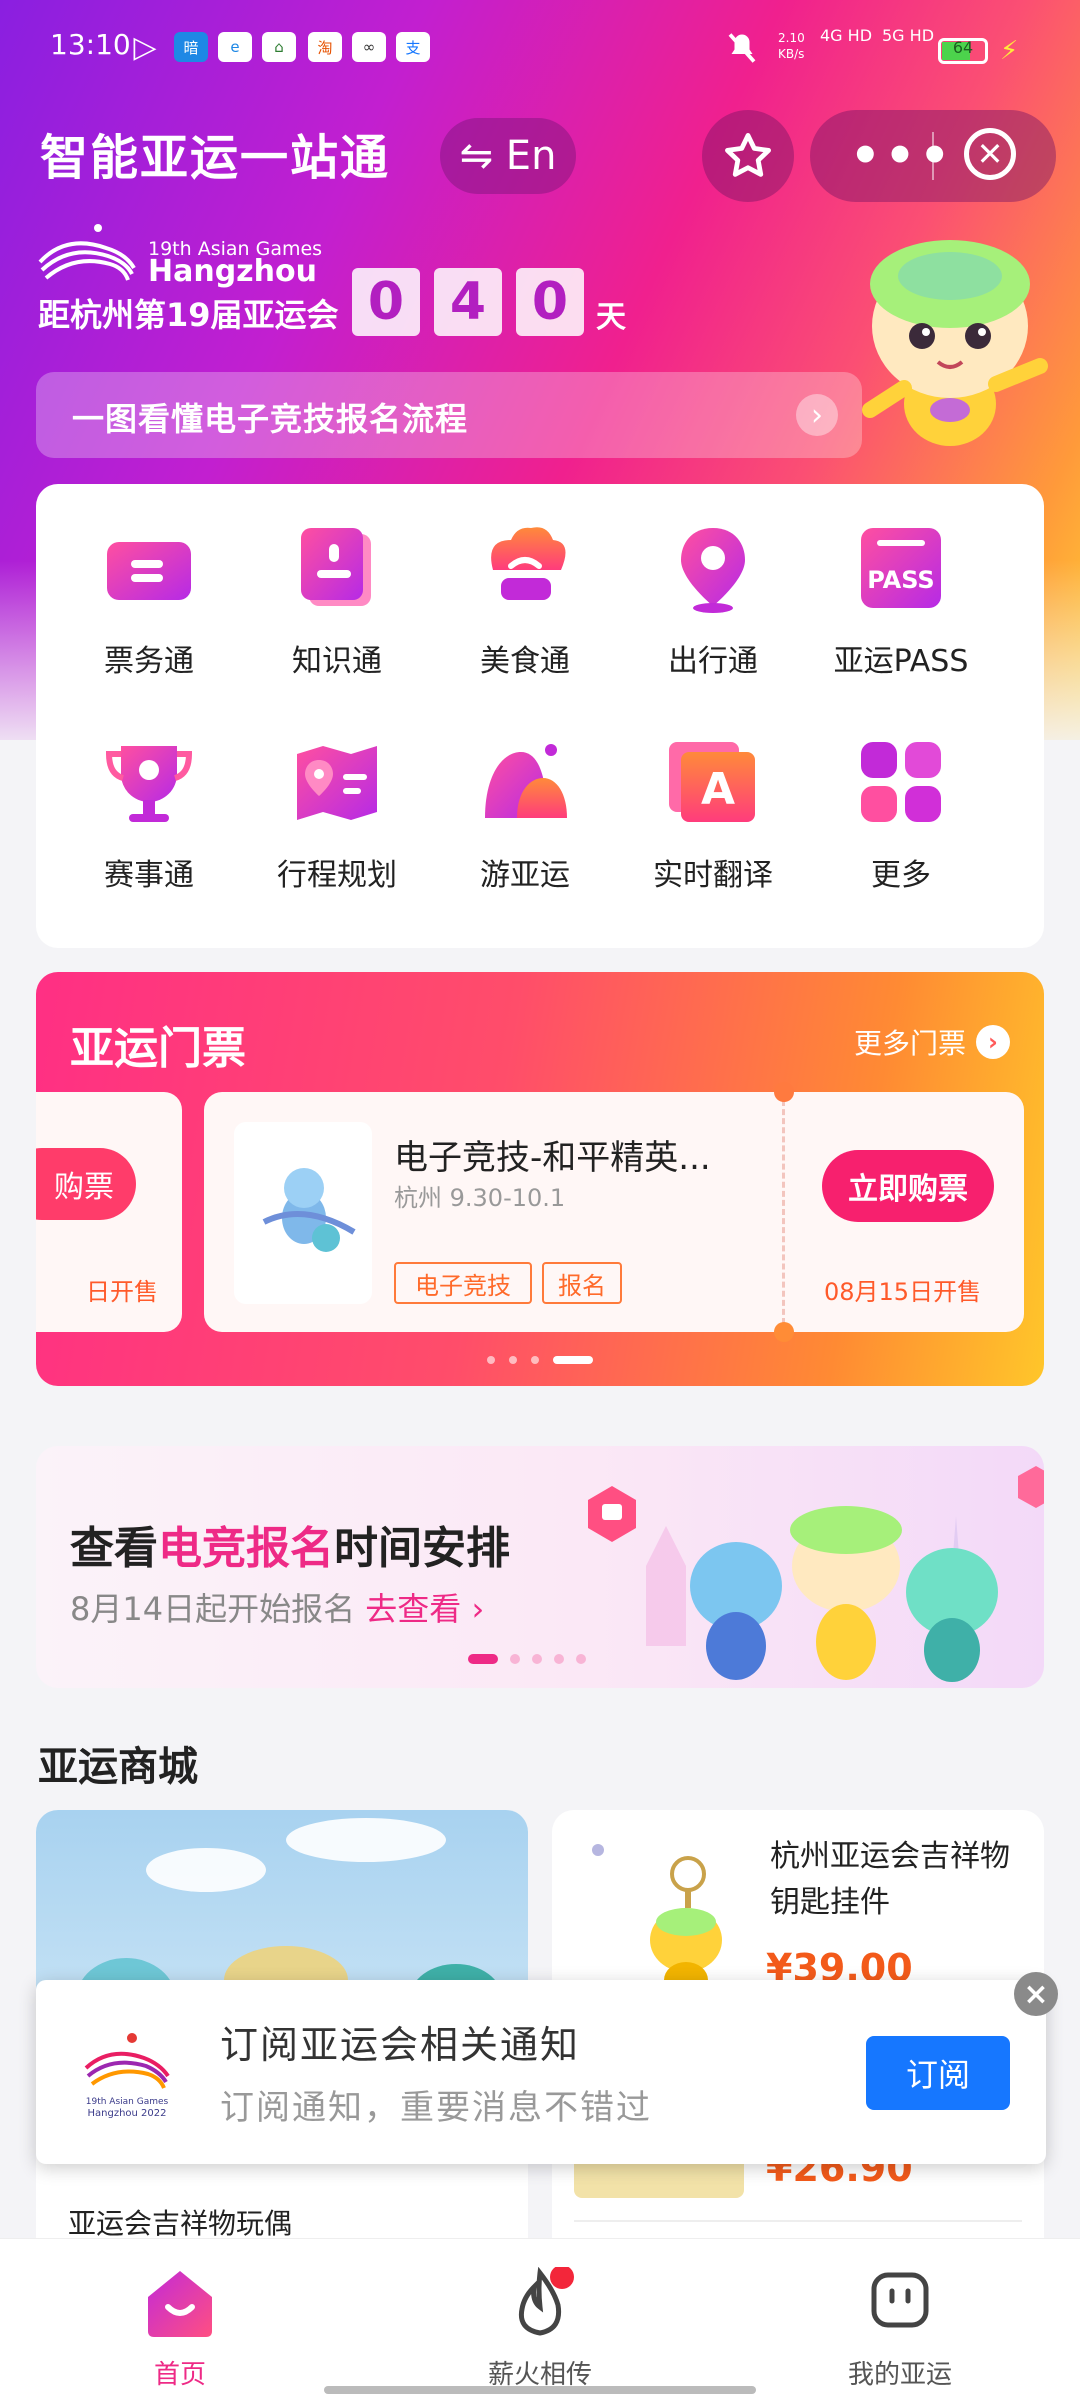 The image size is (1080, 2401). I want to click on video-app-icon: ▷, so click(145, 47).